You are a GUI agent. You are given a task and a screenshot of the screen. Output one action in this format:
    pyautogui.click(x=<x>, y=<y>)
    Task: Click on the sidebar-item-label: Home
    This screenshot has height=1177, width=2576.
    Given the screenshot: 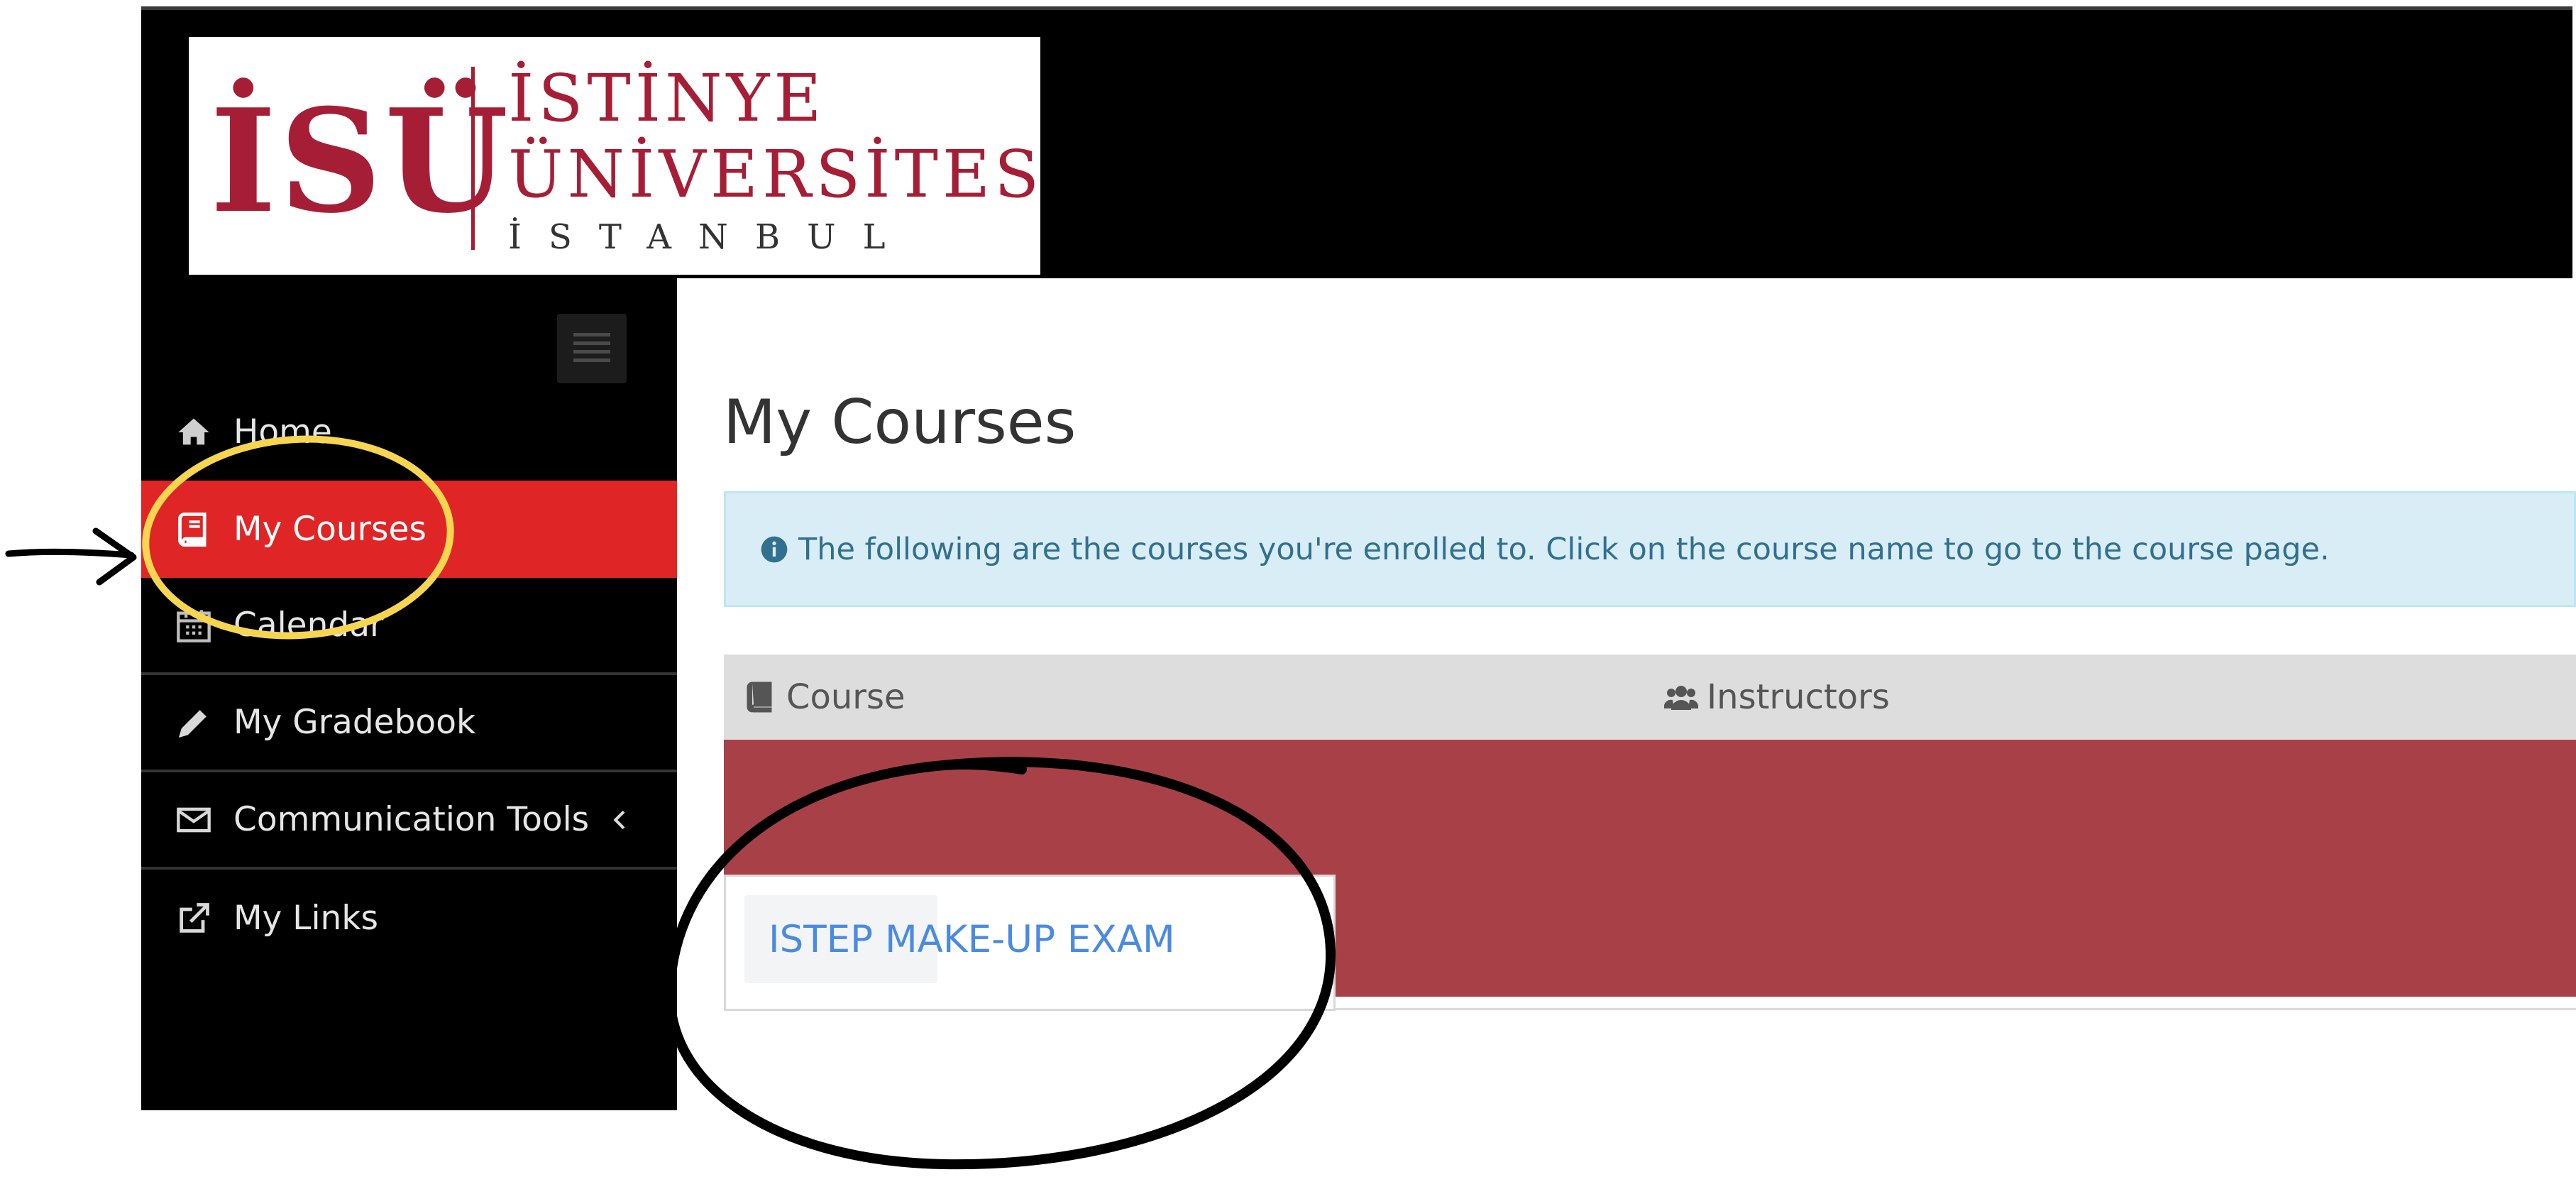 What is the action you would take?
    pyautogui.click(x=282, y=431)
    